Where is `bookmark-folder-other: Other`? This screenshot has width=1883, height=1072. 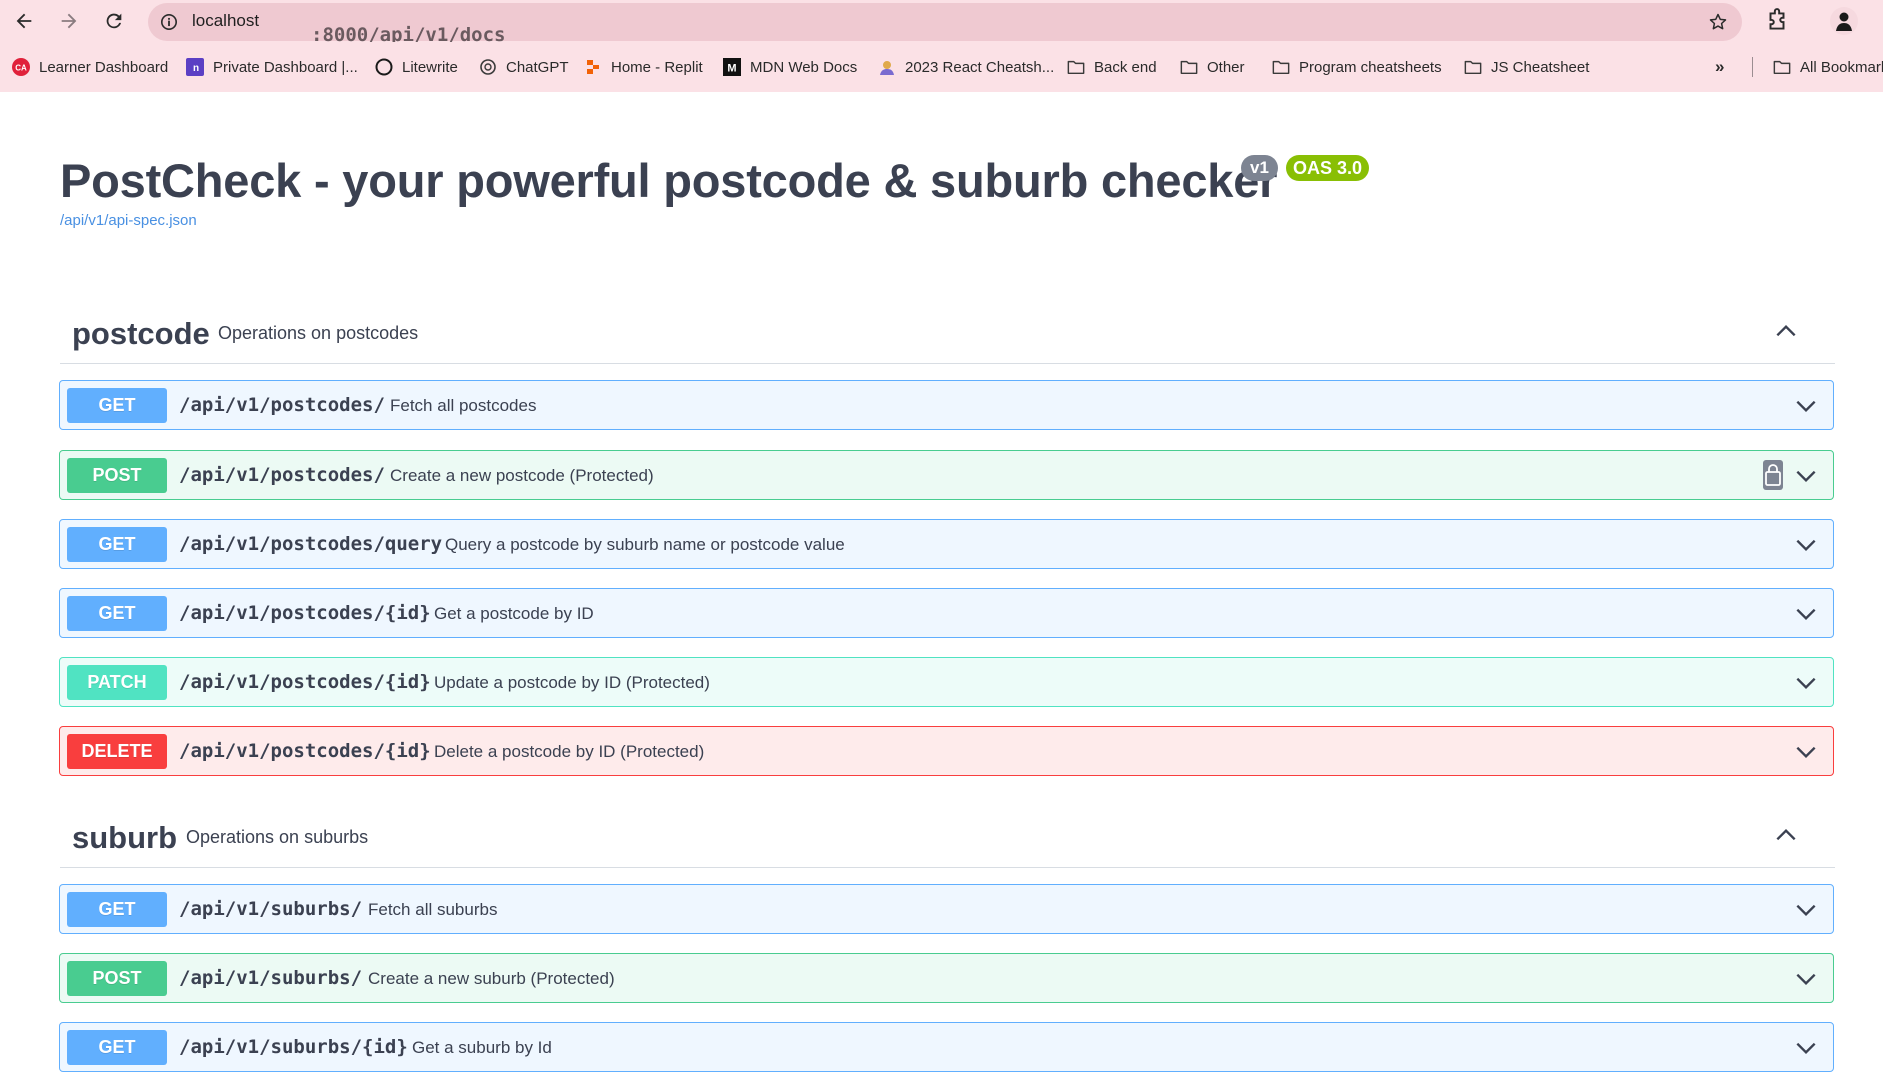 bookmark-folder-other: Other is located at coordinates (1212, 67).